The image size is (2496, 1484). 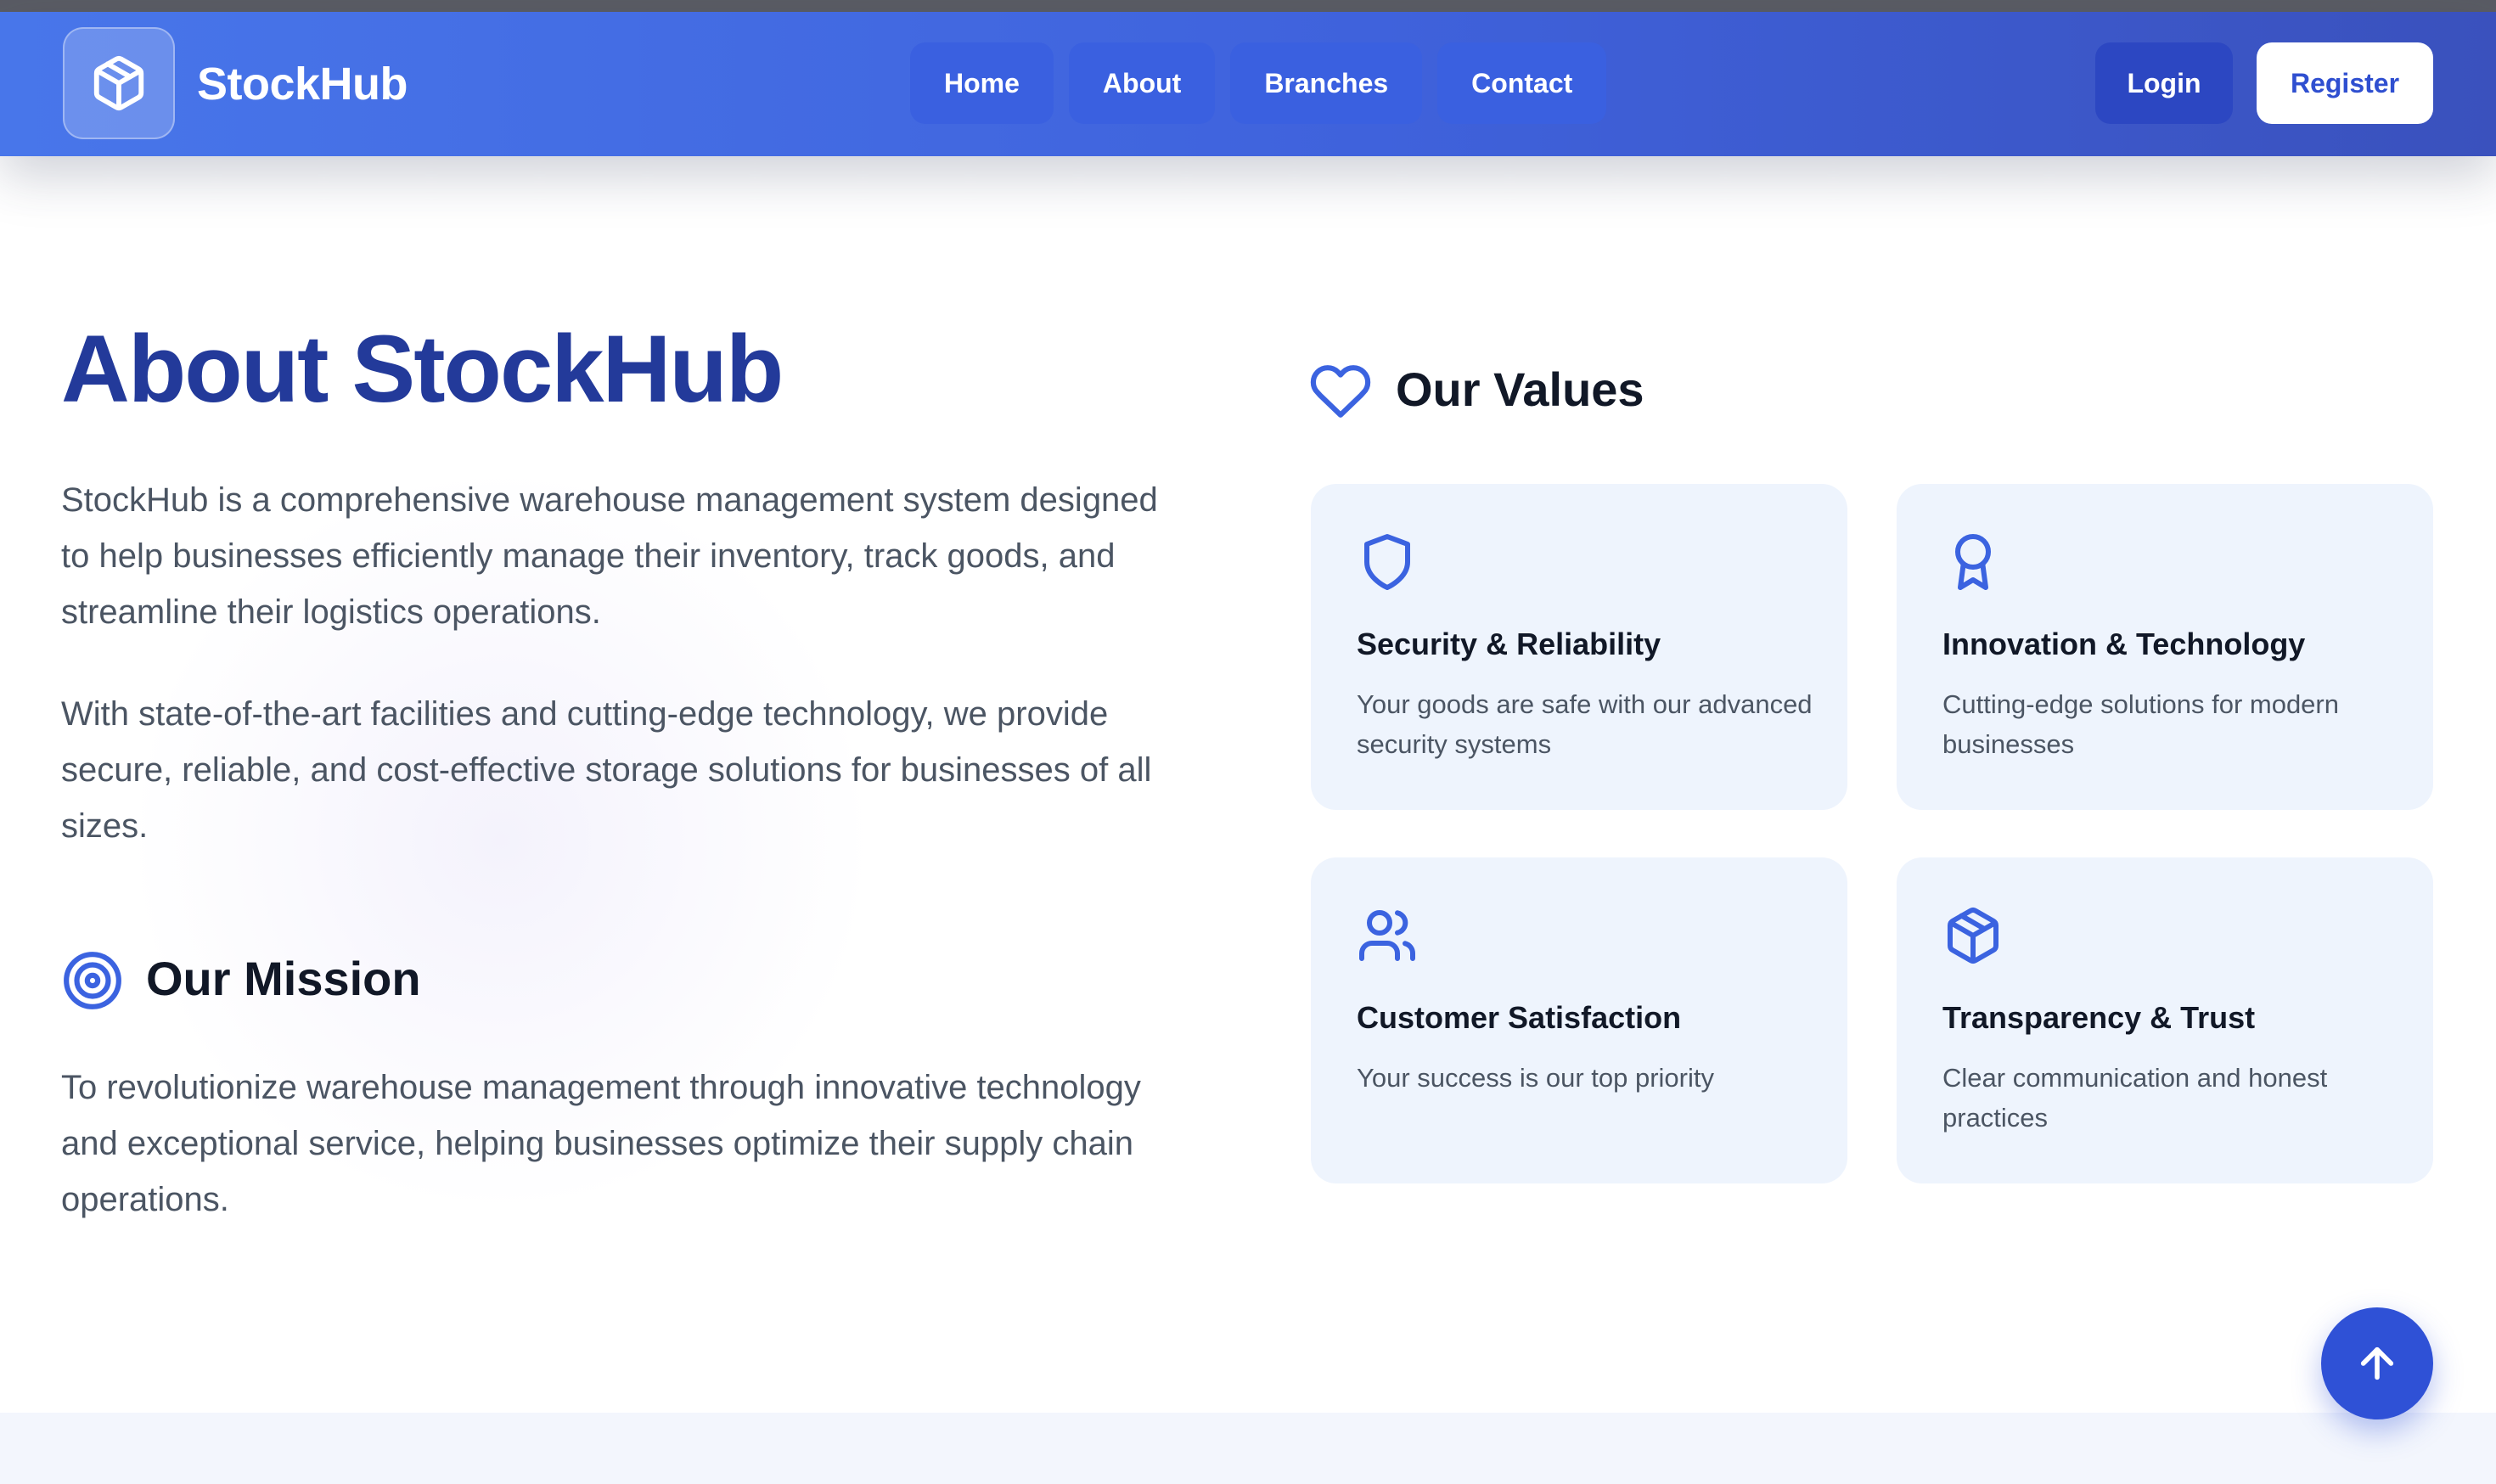 I want to click on scroll-to-top-button, so click(x=2377, y=1363).